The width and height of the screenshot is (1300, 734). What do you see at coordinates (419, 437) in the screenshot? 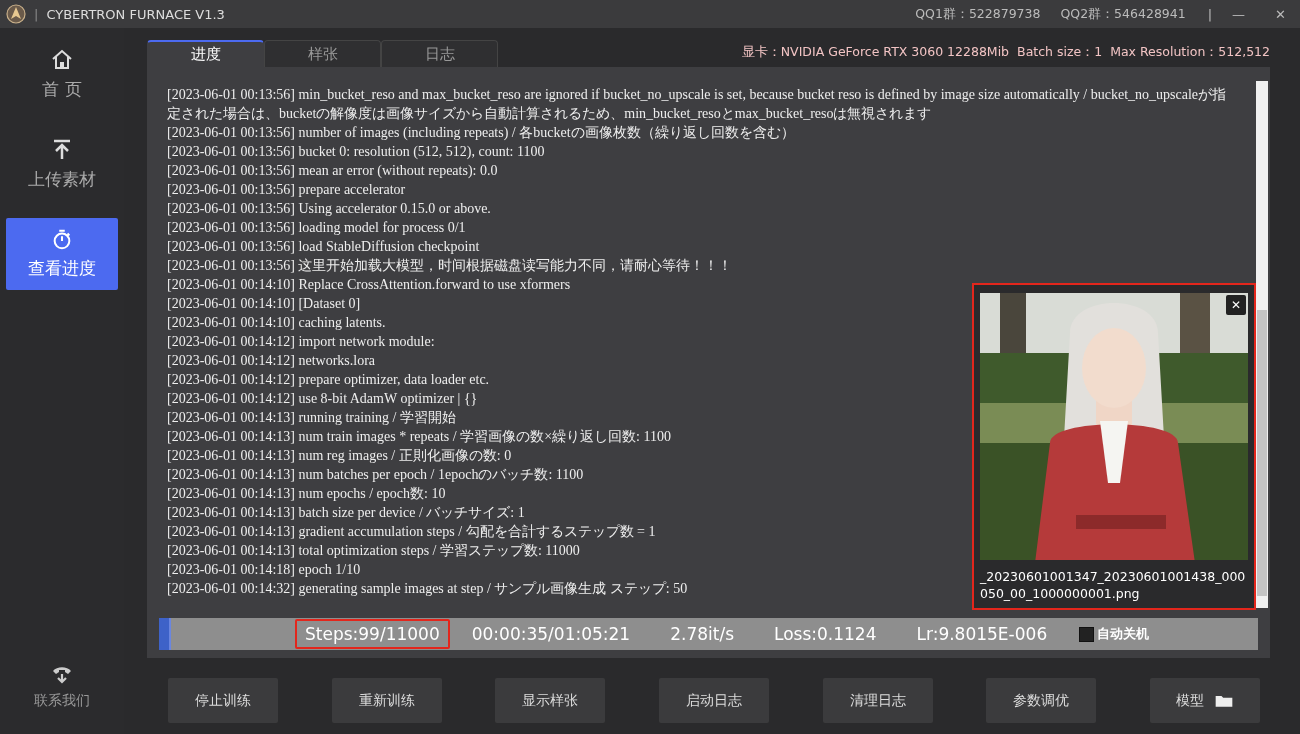
I see `log-line: [2023-06-01 00:14:13] num train images * repeats / 学習画像の数×繰り返し回数: 1100` at bounding box center [419, 437].